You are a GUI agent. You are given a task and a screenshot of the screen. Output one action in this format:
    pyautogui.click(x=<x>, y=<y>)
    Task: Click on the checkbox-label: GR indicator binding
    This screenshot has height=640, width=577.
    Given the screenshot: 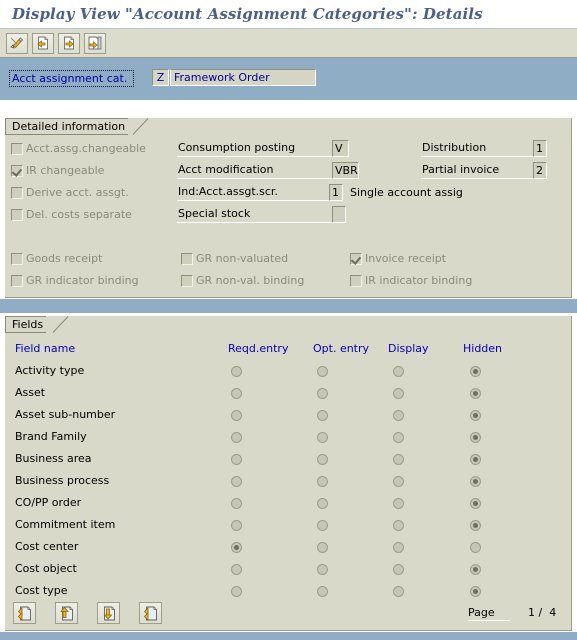 What is the action you would take?
    pyautogui.click(x=82, y=280)
    